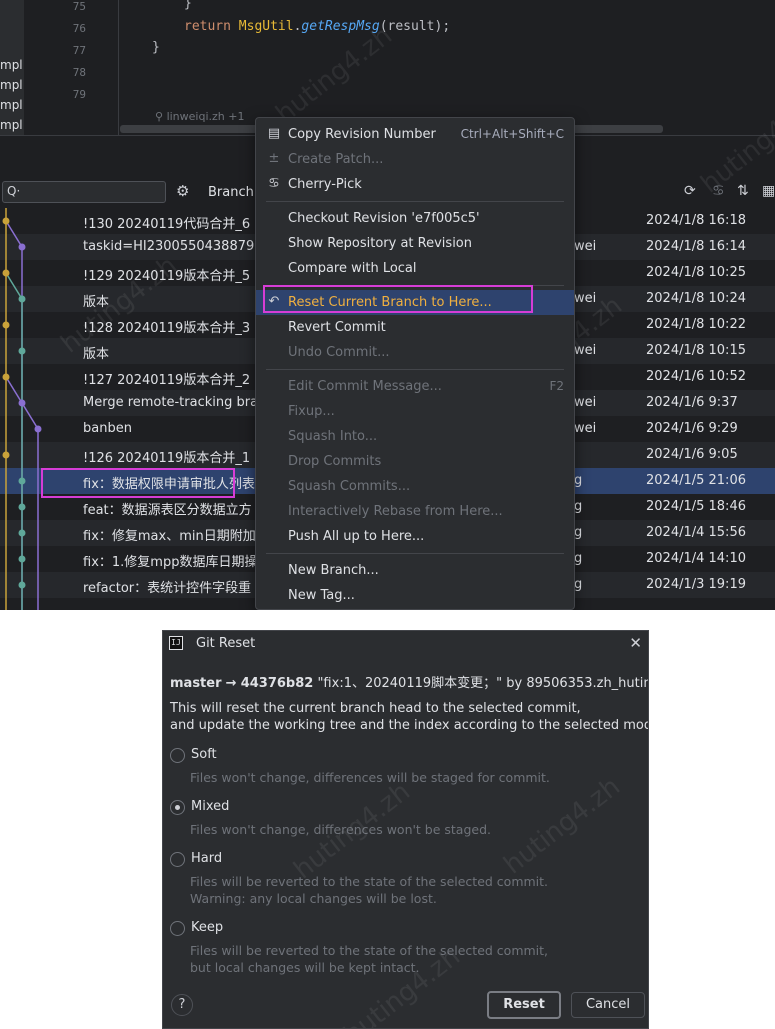 The width and height of the screenshot is (775, 1029). Describe the element at coordinates (177, 807) in the screenshot. I see `radio-mixed` at that location.